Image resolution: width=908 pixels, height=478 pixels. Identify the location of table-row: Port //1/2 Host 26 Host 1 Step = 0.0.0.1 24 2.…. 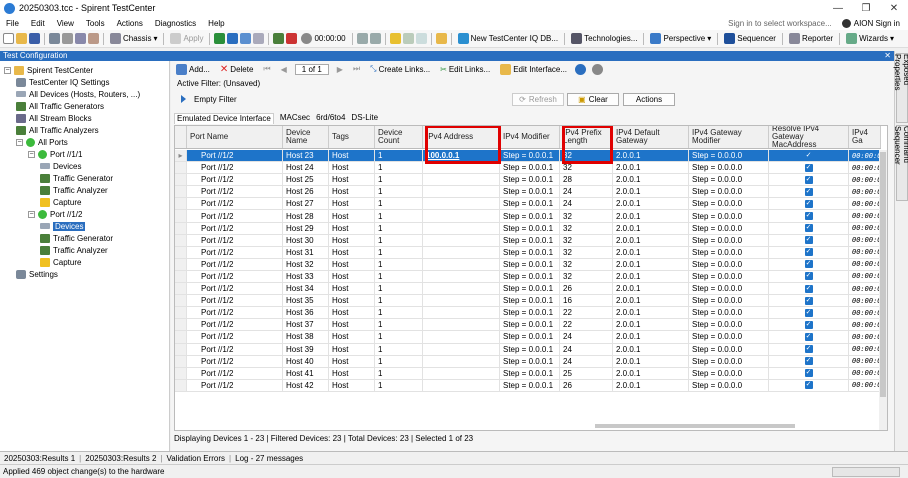
(528, 192).